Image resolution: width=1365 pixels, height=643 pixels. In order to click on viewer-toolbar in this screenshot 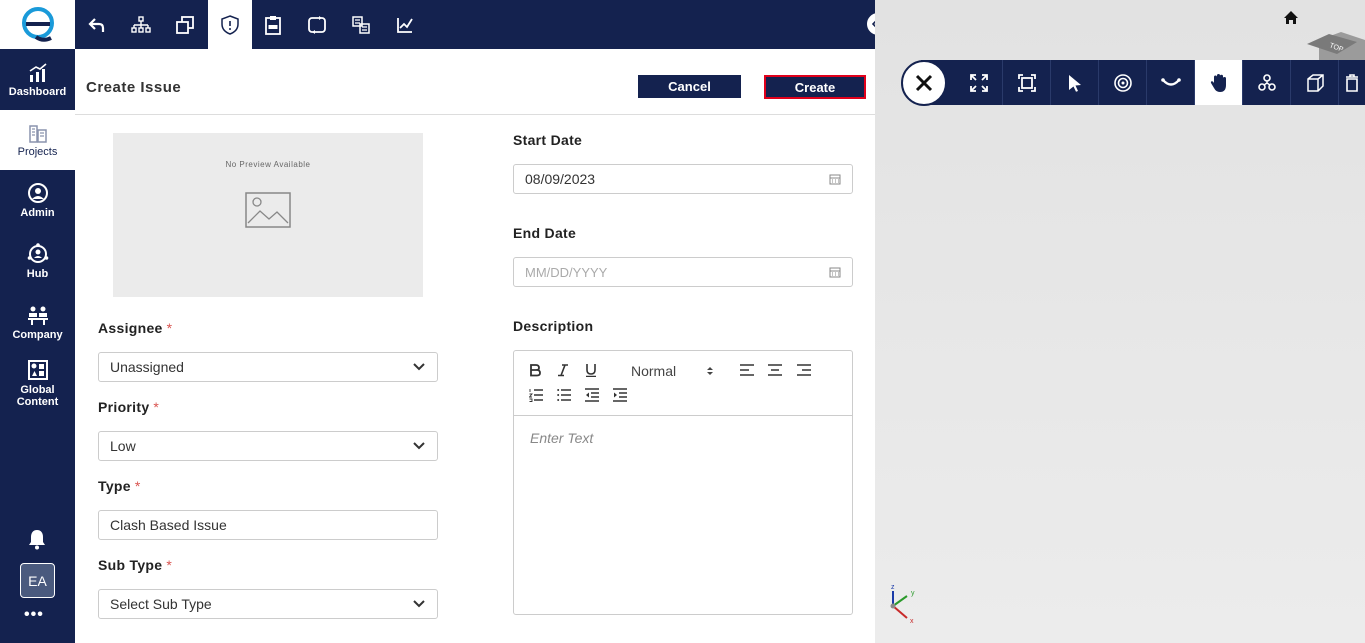, I will do `click(1143, 82)`.